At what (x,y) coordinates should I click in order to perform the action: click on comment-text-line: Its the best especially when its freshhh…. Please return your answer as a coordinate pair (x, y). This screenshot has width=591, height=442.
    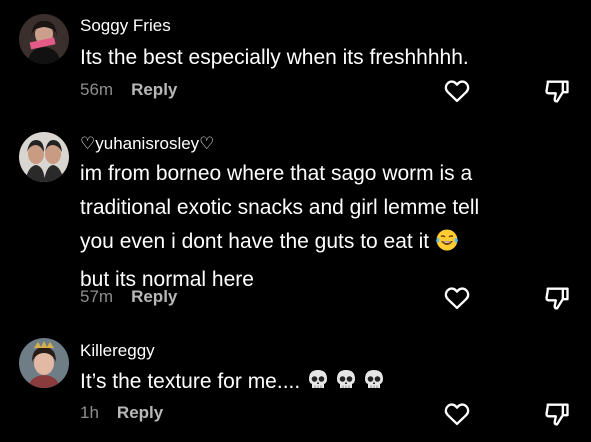
    Looking at the image, I should click on (274, 57).